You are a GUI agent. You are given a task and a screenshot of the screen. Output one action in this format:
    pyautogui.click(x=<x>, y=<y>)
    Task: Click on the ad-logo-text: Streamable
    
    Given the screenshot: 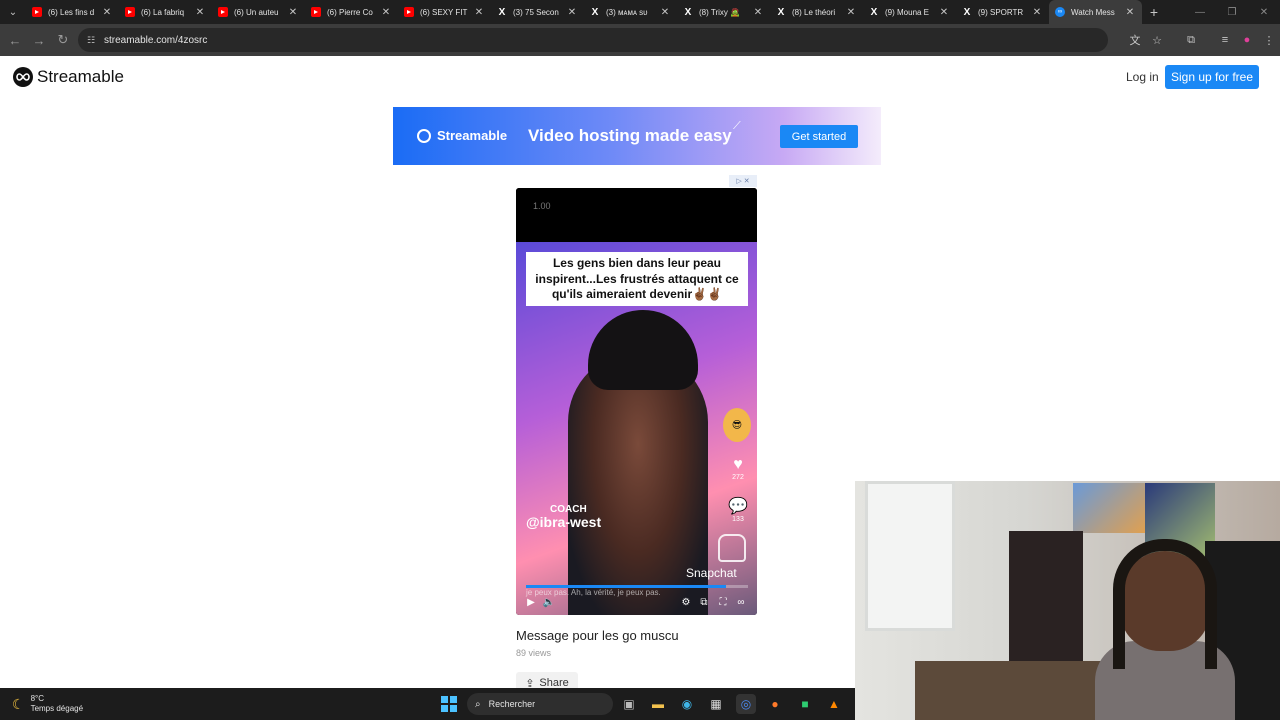 What is the action you would take?
    pyautogui.click(x=472, y=135)
    